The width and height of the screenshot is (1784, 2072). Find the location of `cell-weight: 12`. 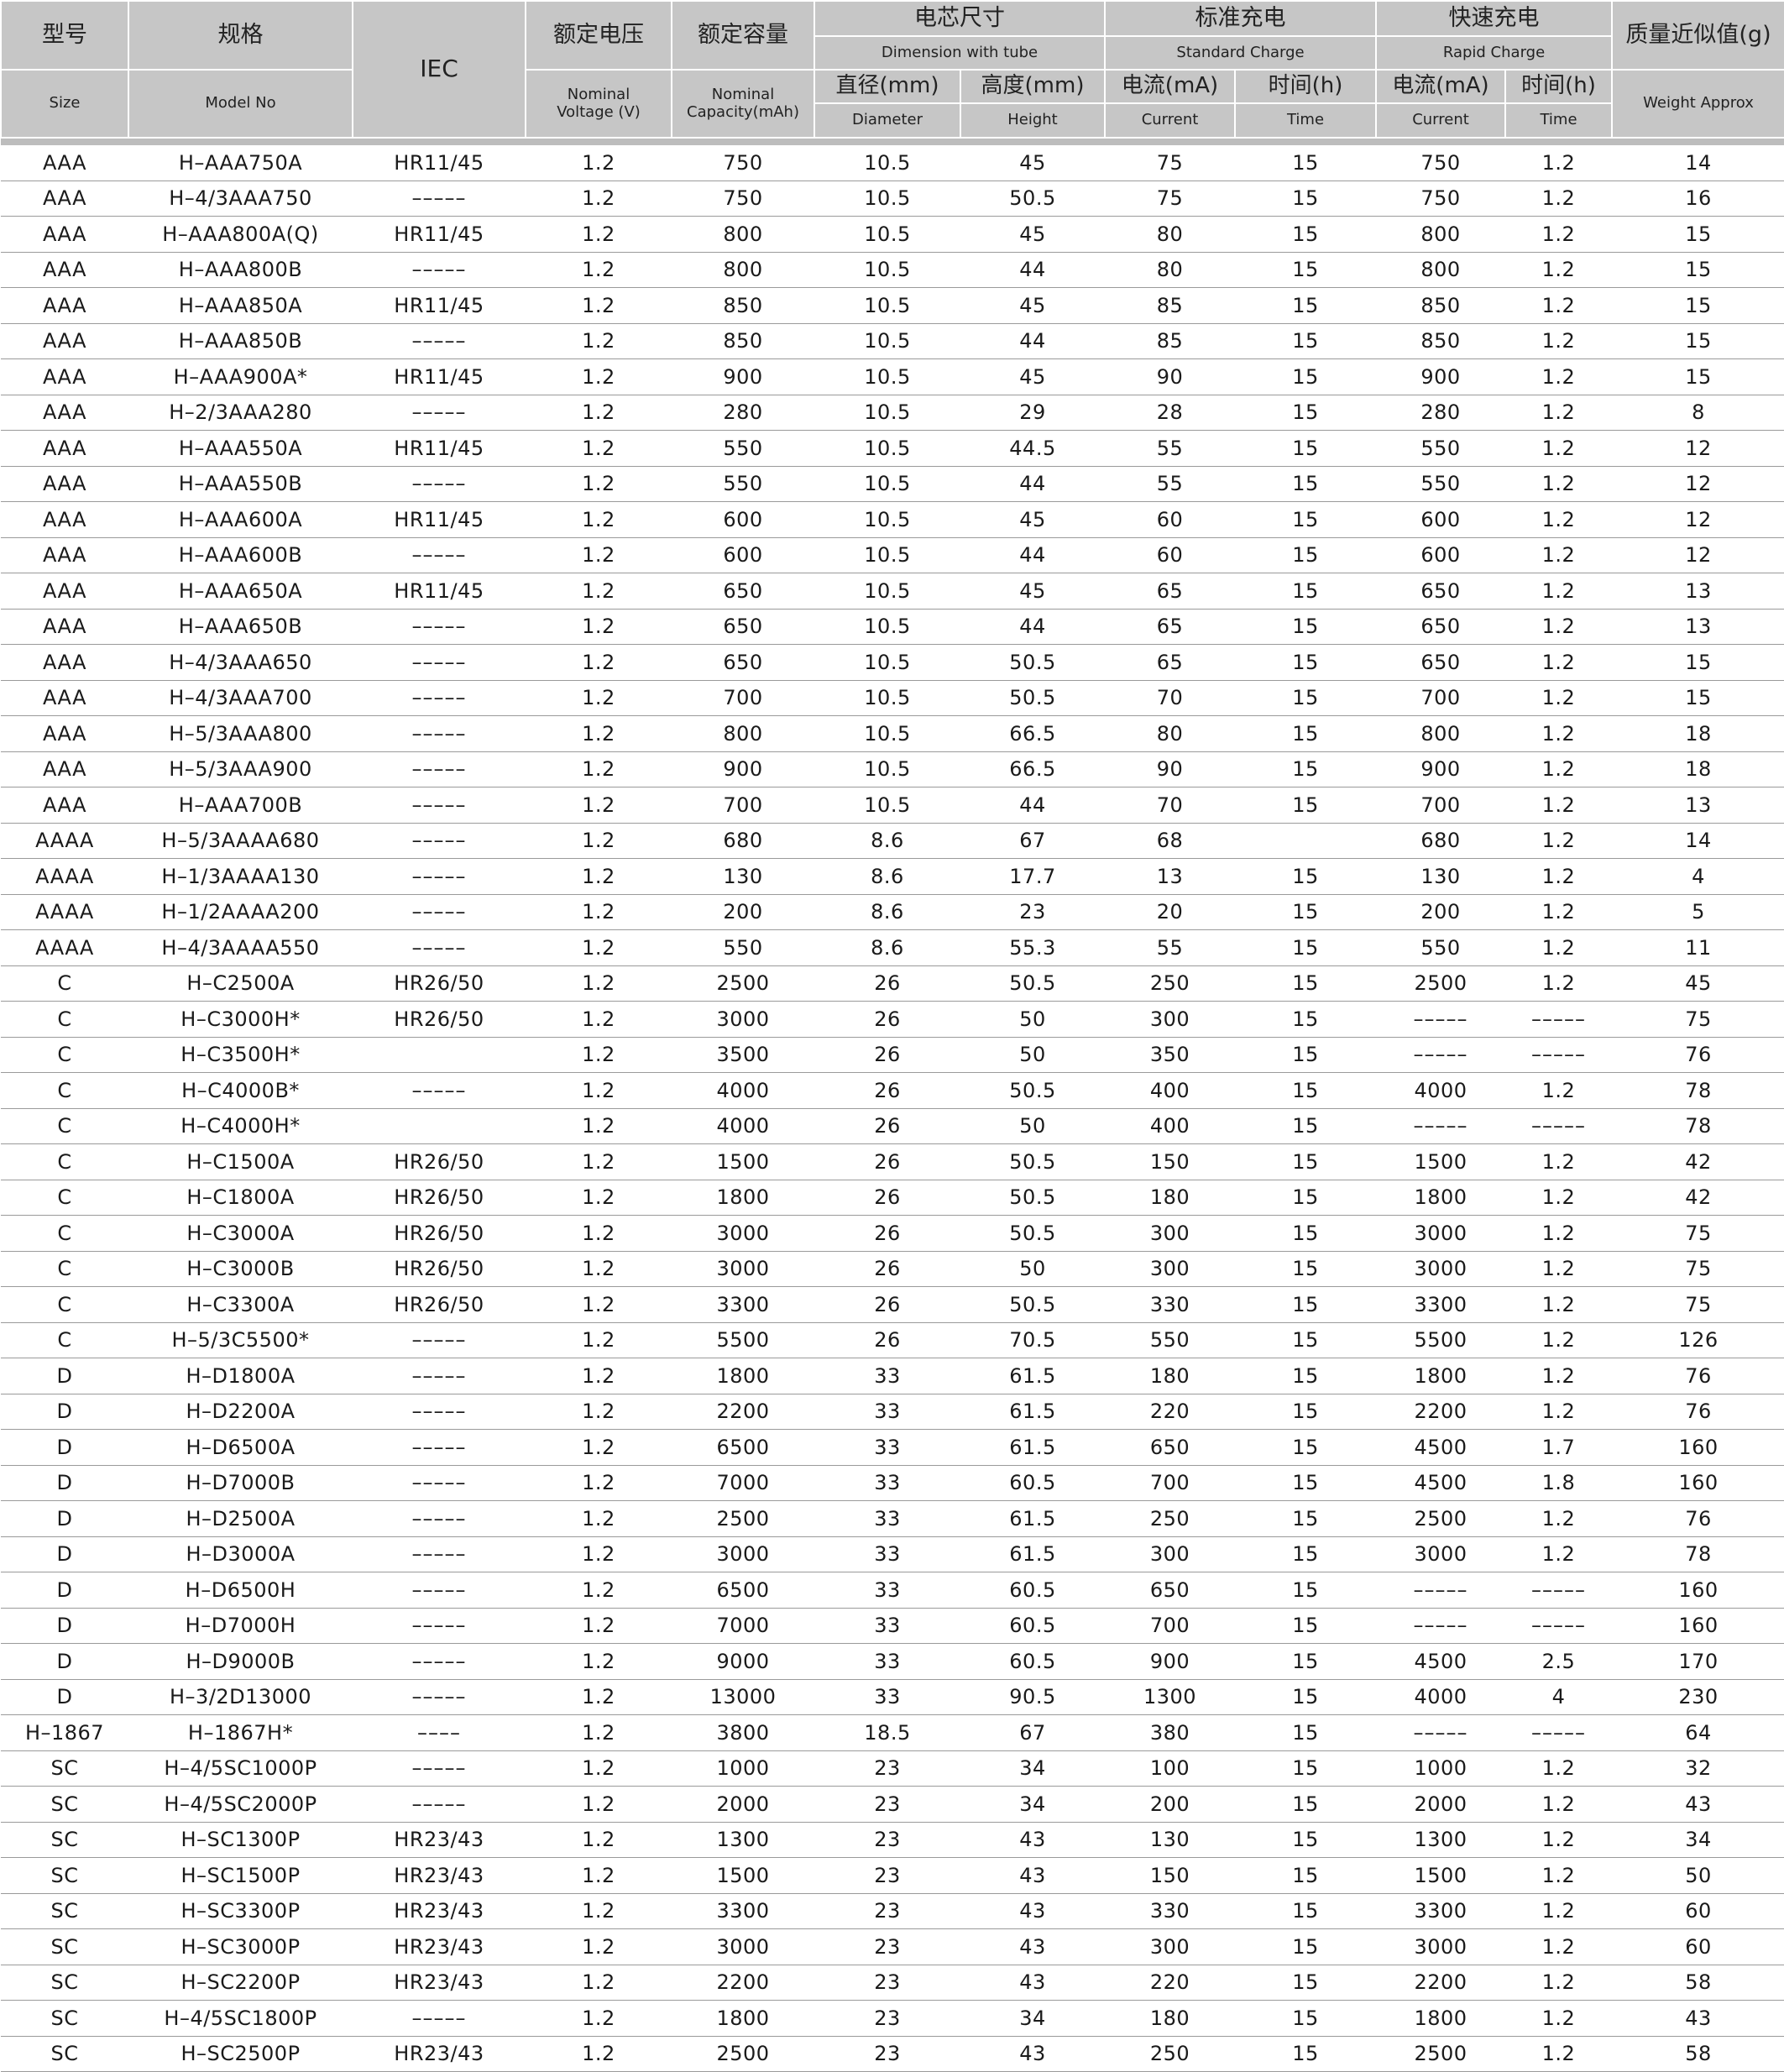

cell-weight: 12 is located at coordinates (1698, 519).